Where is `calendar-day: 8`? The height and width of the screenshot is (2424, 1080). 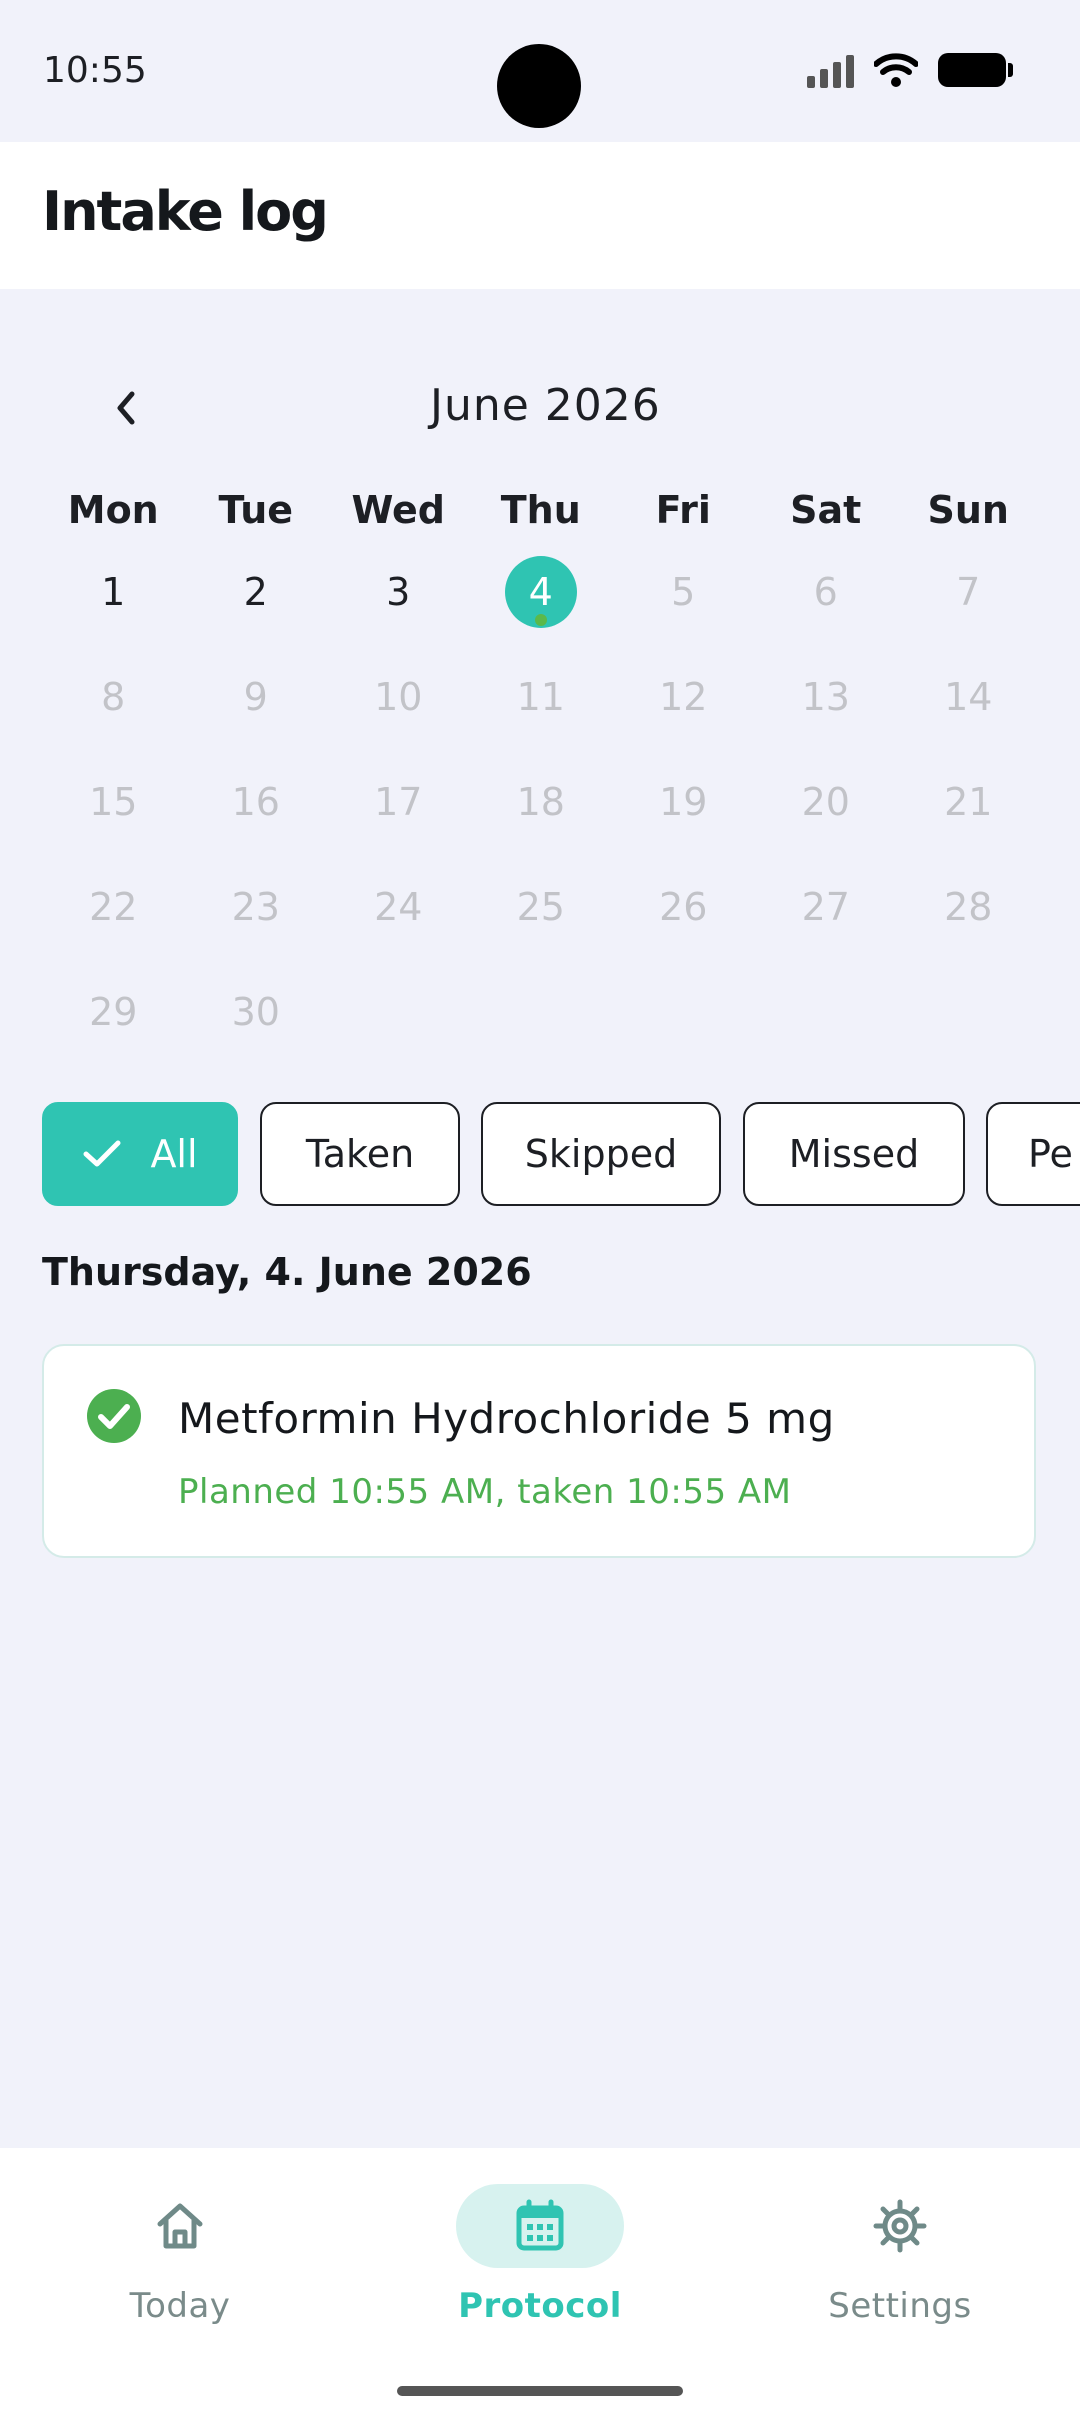
calendar-day: 8 is located at coordinates (113, 697).